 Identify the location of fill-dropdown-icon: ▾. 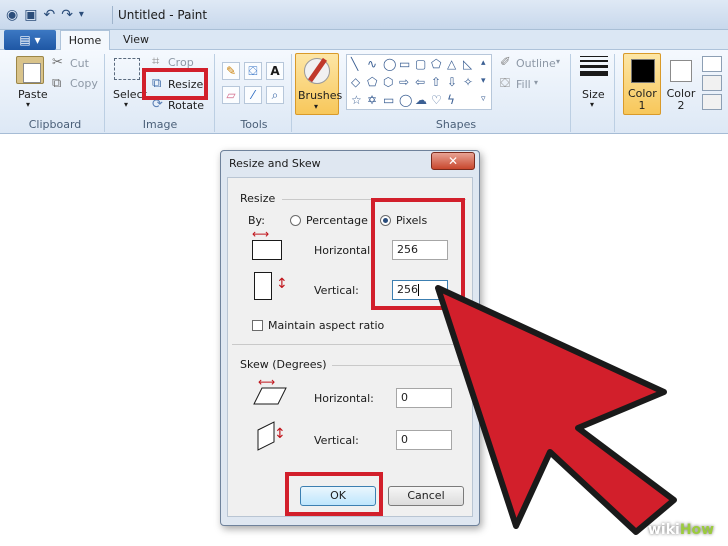
(536, 82).